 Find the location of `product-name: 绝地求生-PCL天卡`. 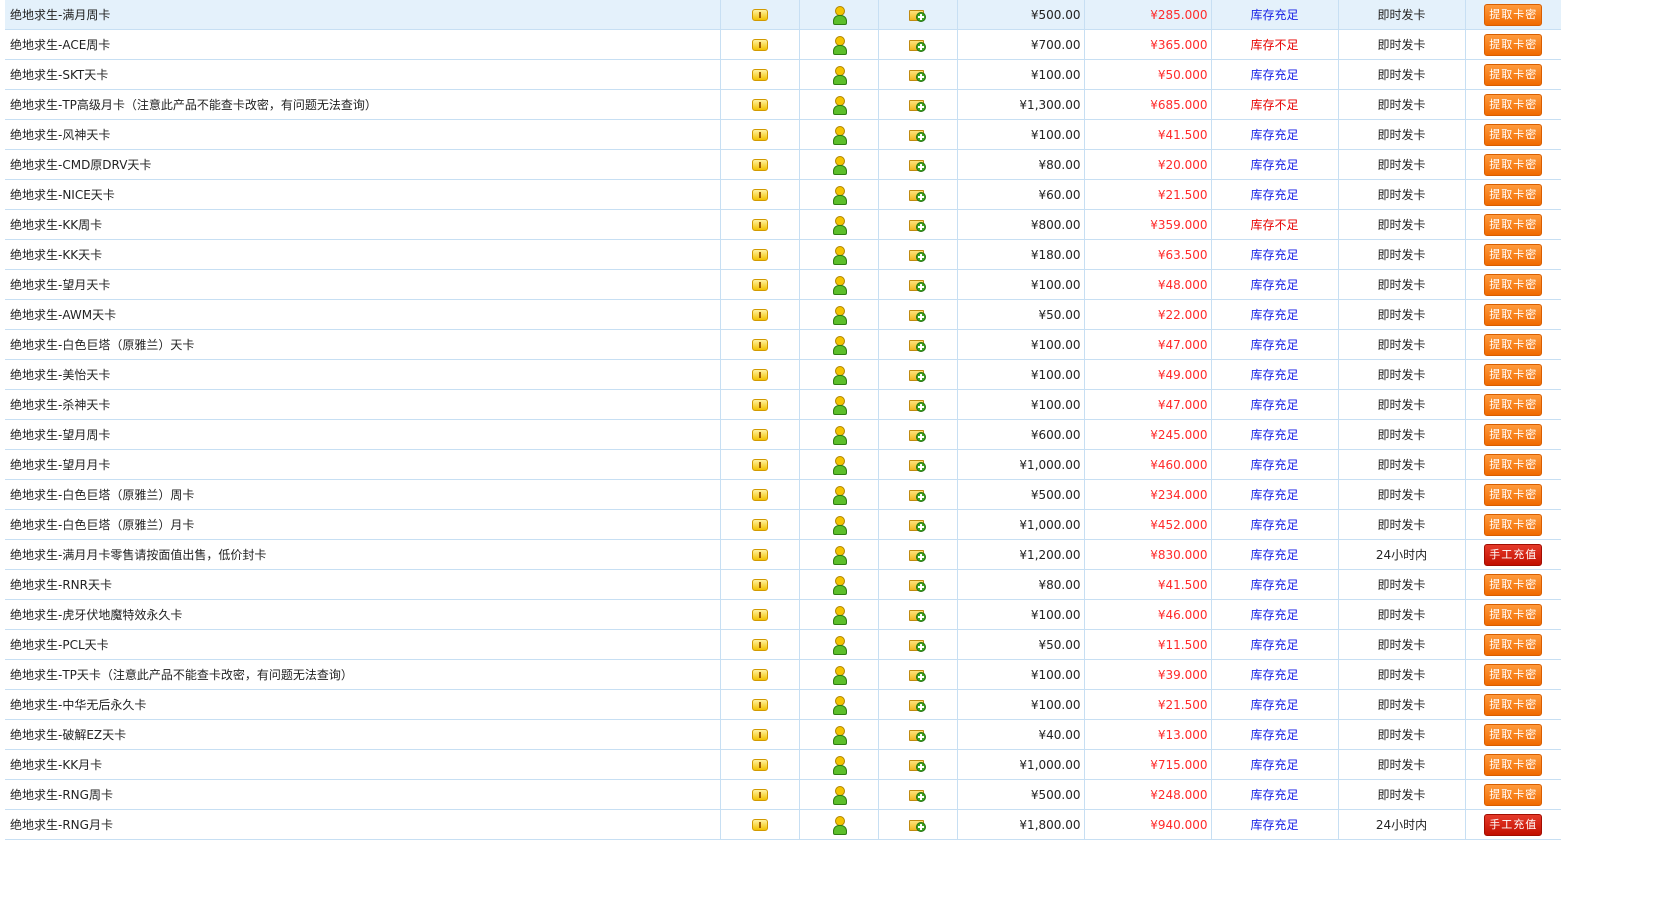

product-name: 绝地求生-PCL天卡 is located at coordinates (363, 644).